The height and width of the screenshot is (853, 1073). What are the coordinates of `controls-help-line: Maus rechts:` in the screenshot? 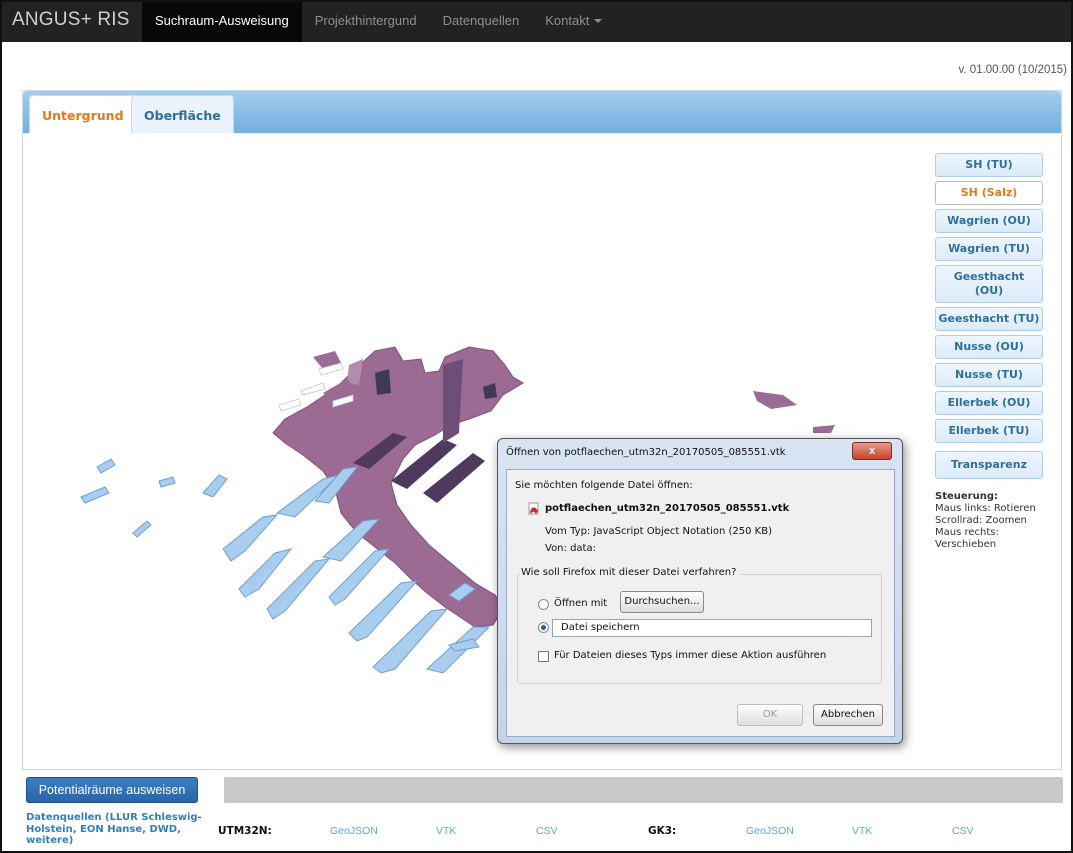 It's located at (967, 532).